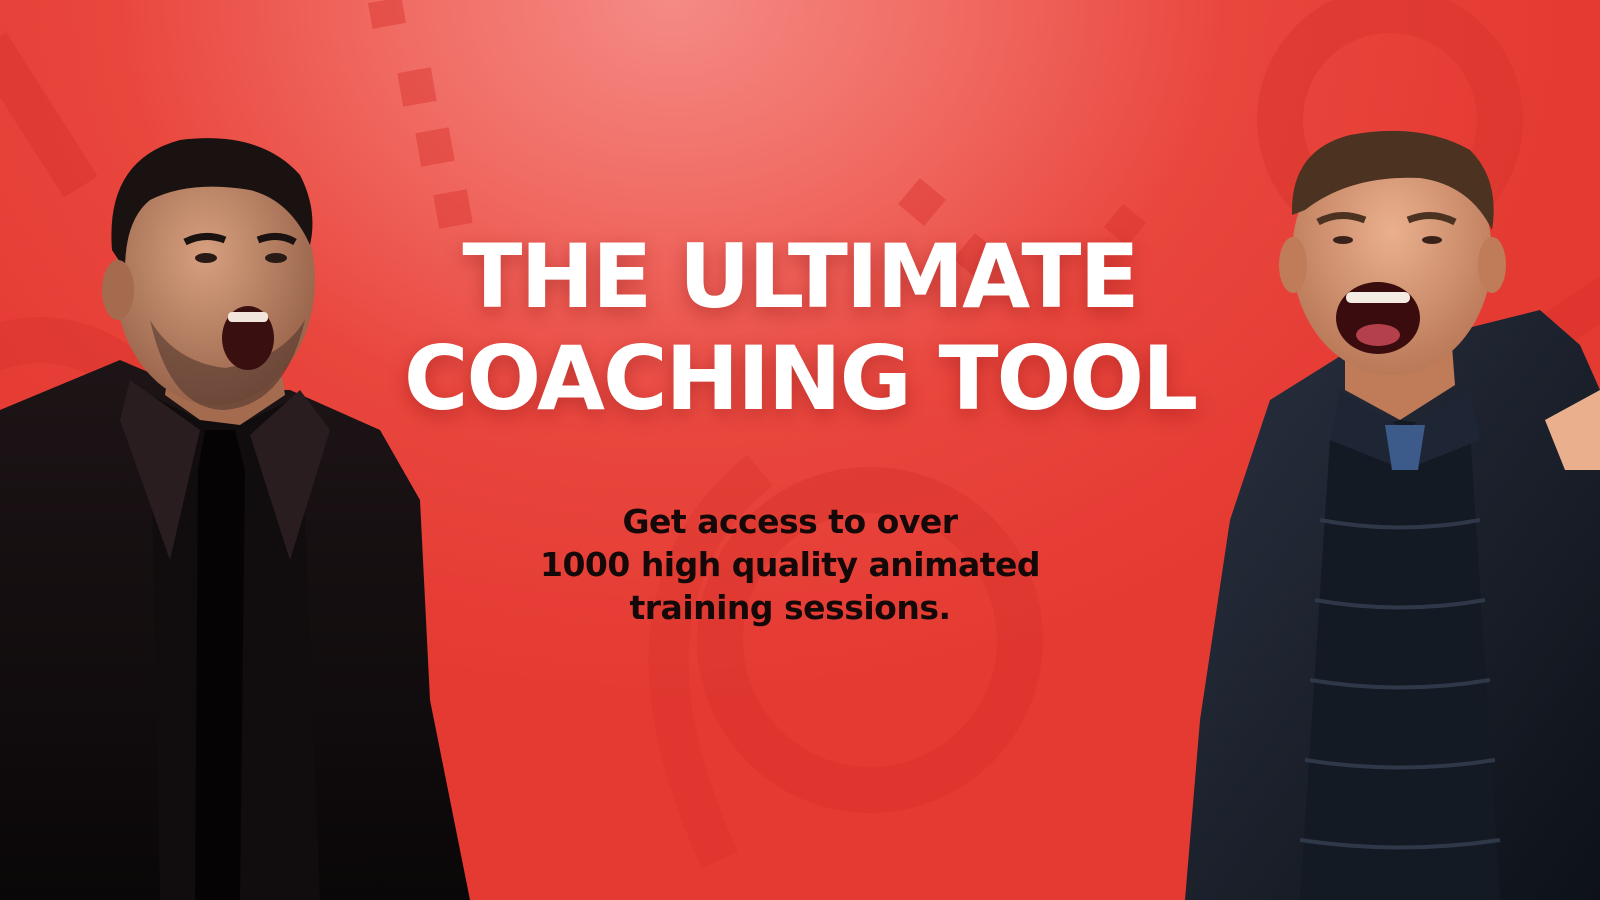 Image resolution: width=1600 pixels, height=900 pixels. I want to click on headline-line-1: THE ULTIMATE, so click(800, 276).